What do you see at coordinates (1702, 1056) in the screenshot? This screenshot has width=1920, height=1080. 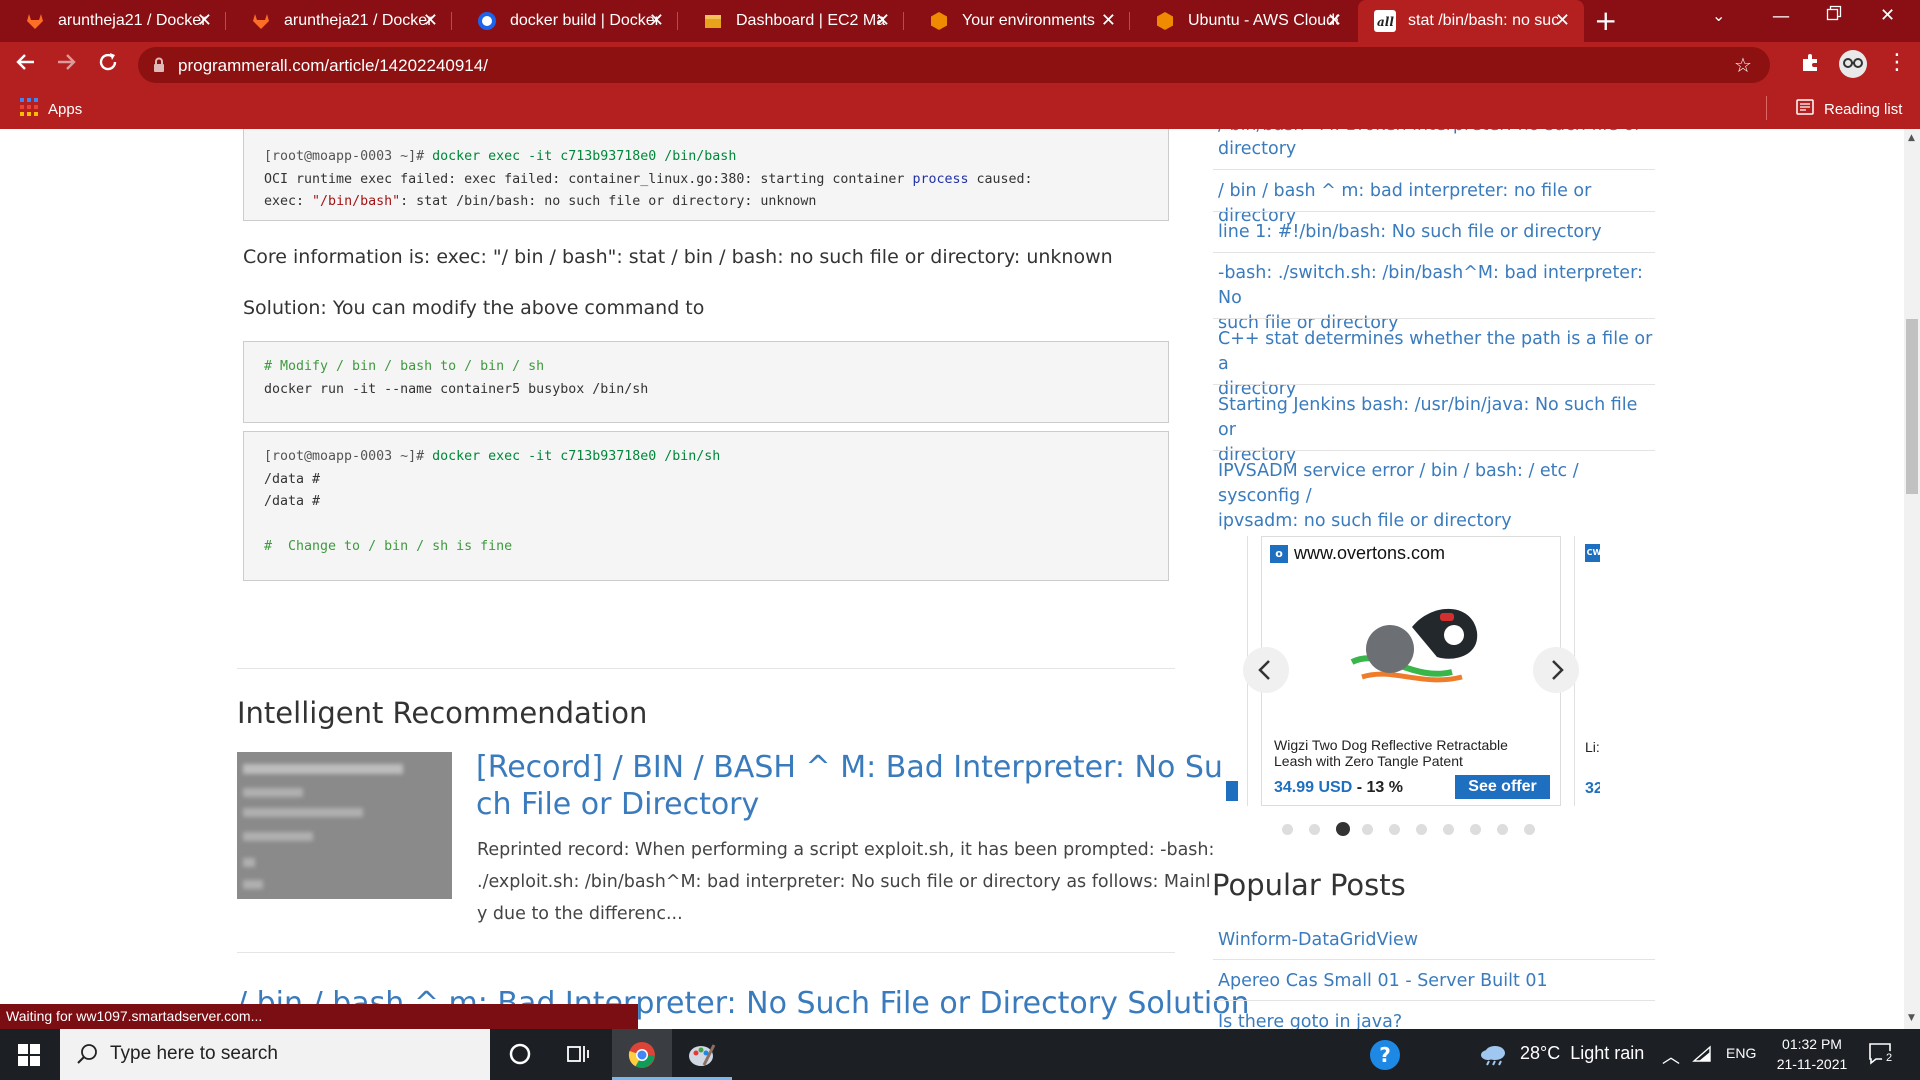 I see `wifi-icon` at bounding box center [1702, 1056].